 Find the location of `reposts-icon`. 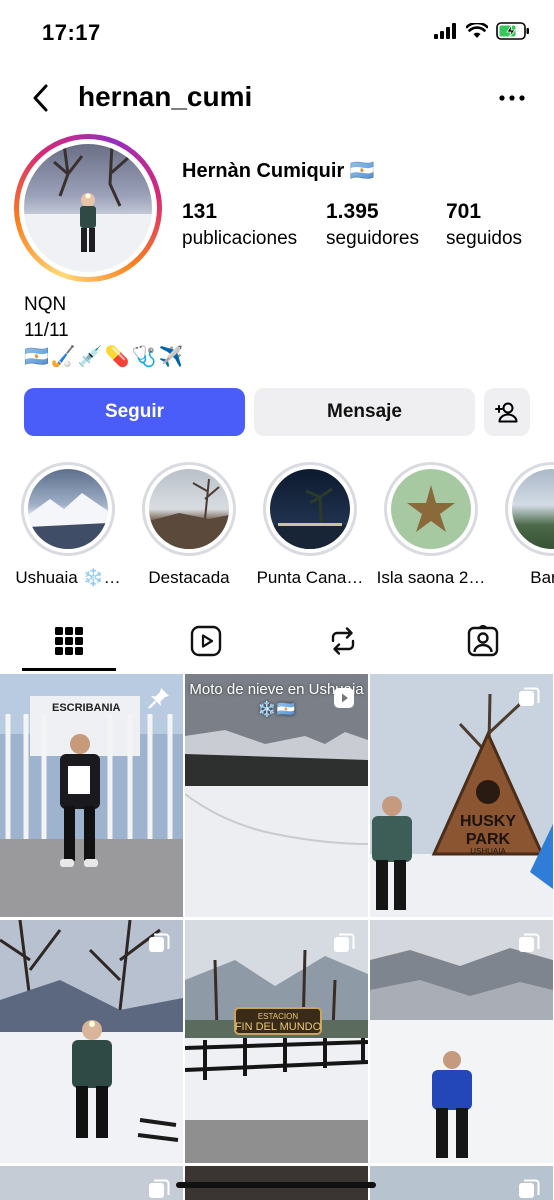

reposts-icon is located at coordinates (343, 641).